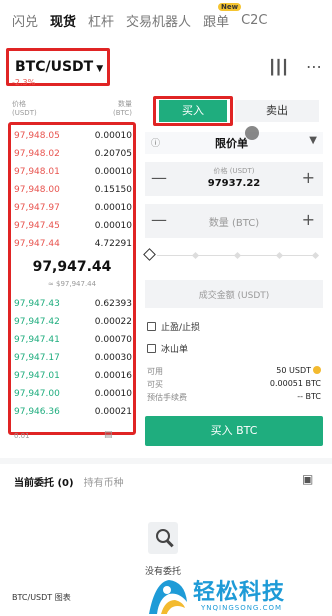  I want to click on tab-swap: 闪兑, so click(25, 20).